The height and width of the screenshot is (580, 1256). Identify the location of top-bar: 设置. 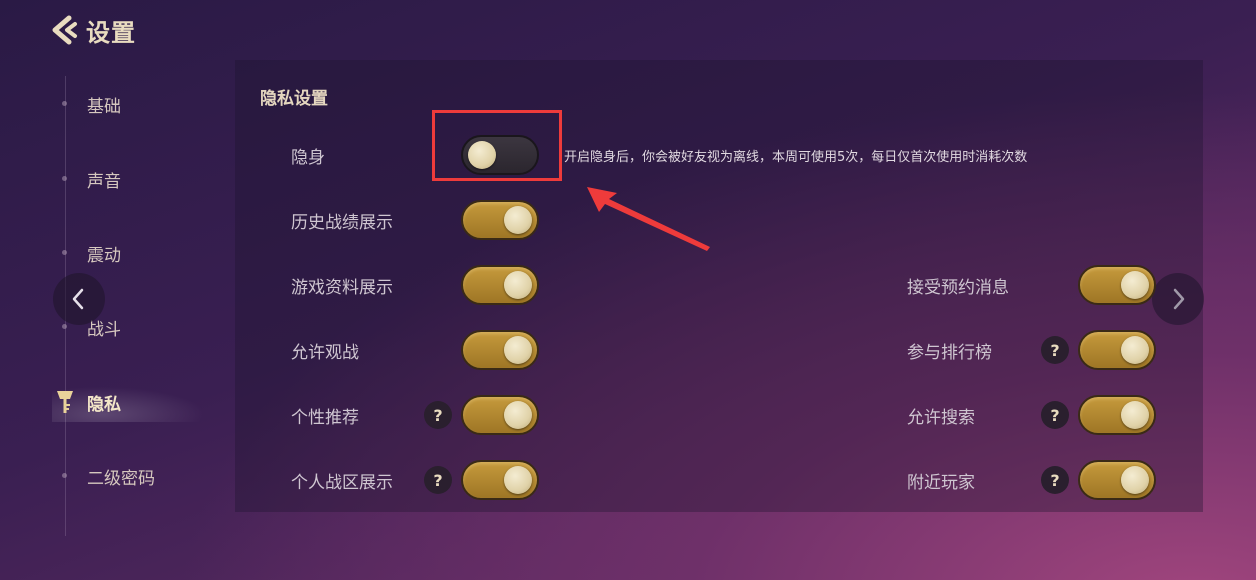
(92, 30).